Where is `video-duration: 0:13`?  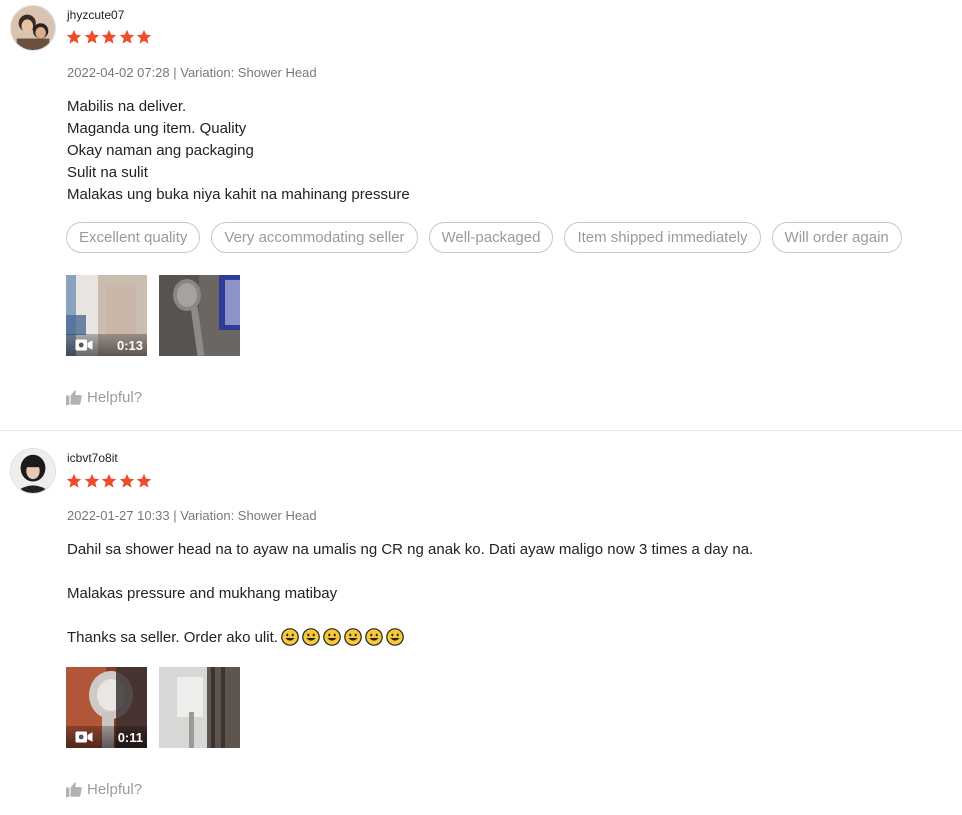 video-duration: 0:13 is located at coordinates (129, 345).